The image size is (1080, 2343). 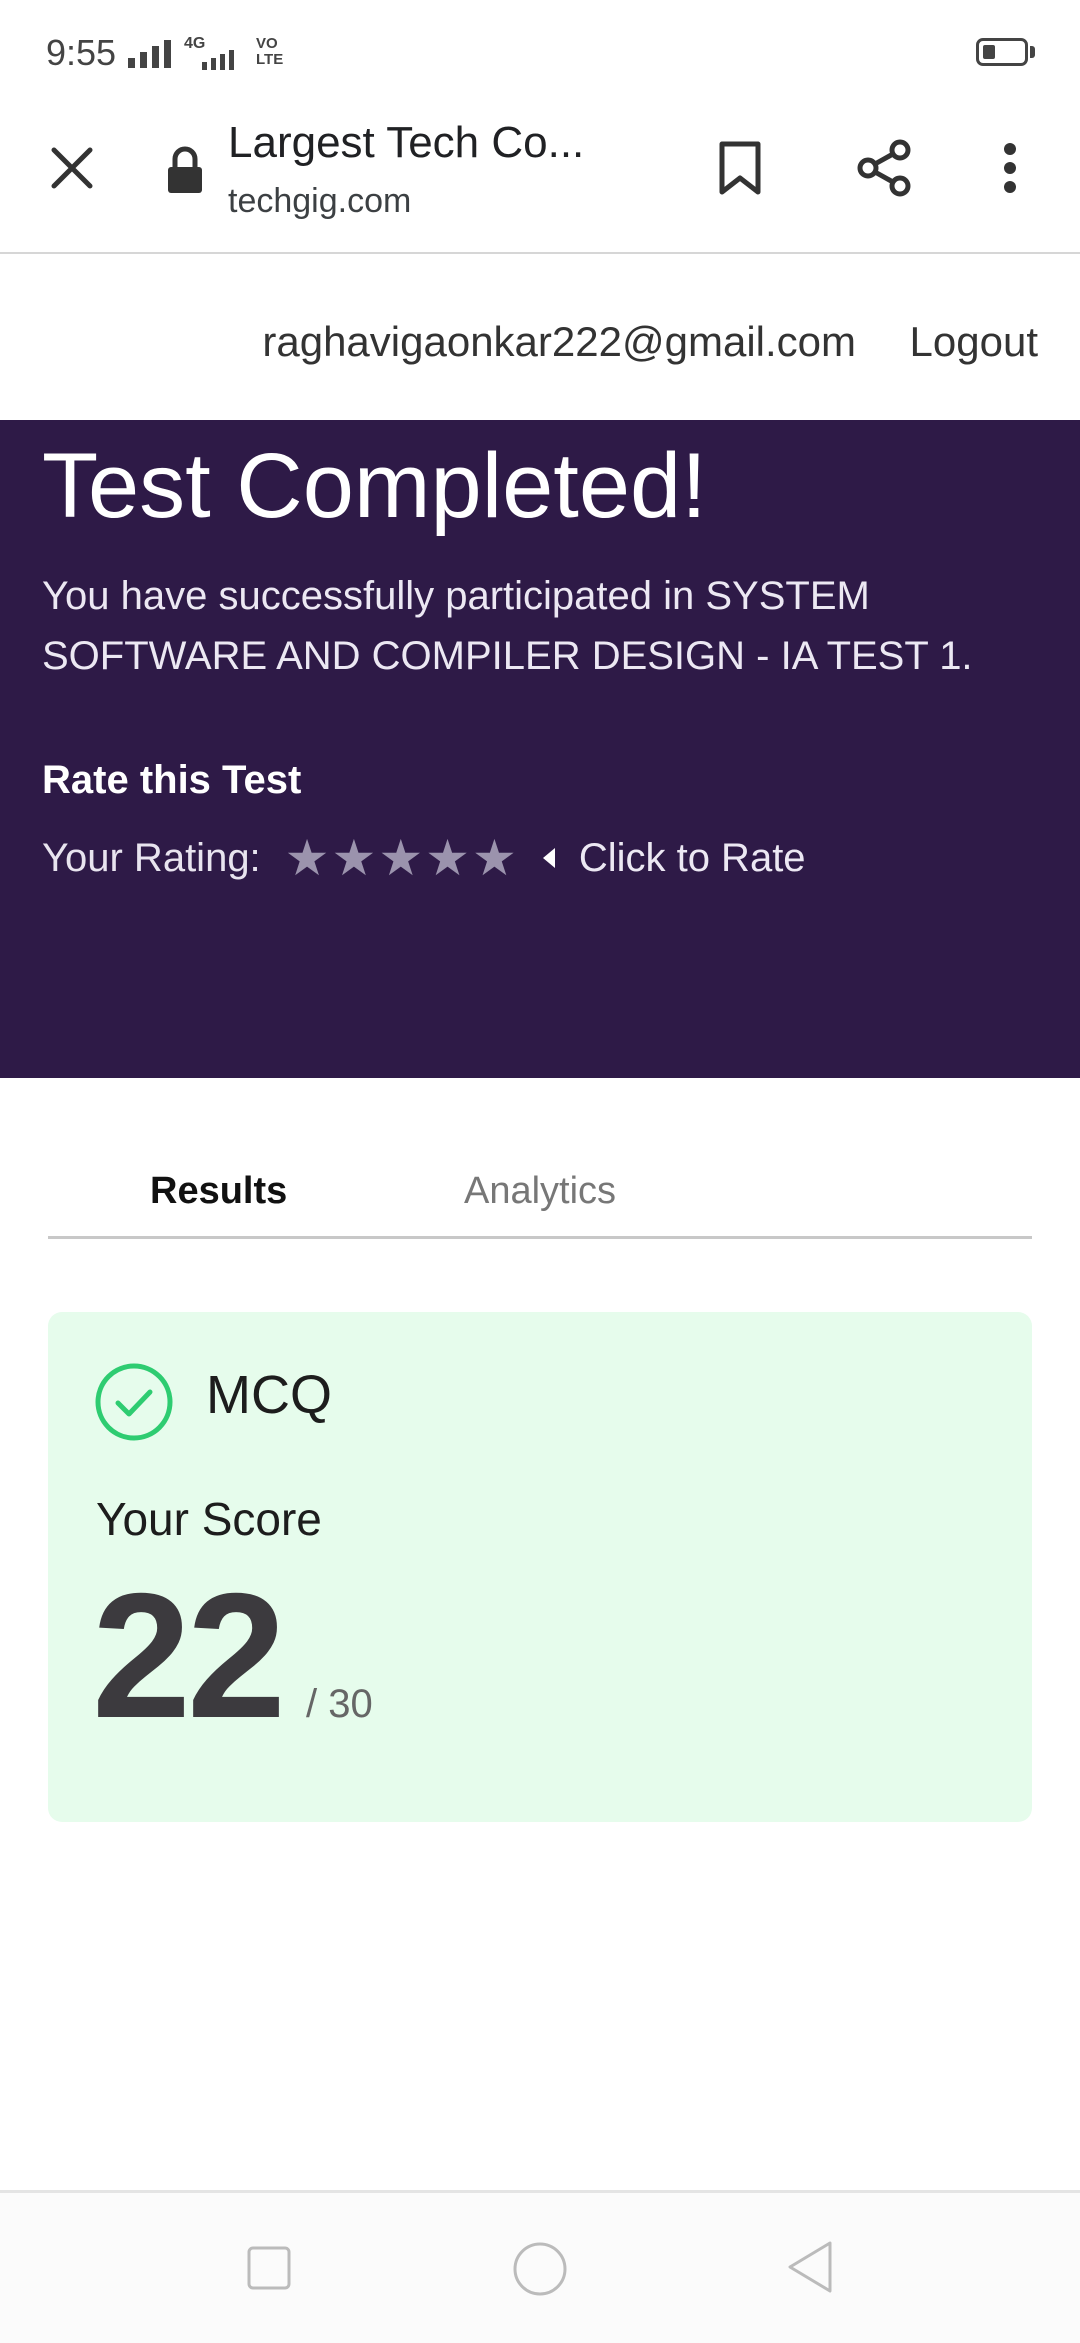 I want to click on tab-analytics: Analytics, so click(x=540, y=1191).